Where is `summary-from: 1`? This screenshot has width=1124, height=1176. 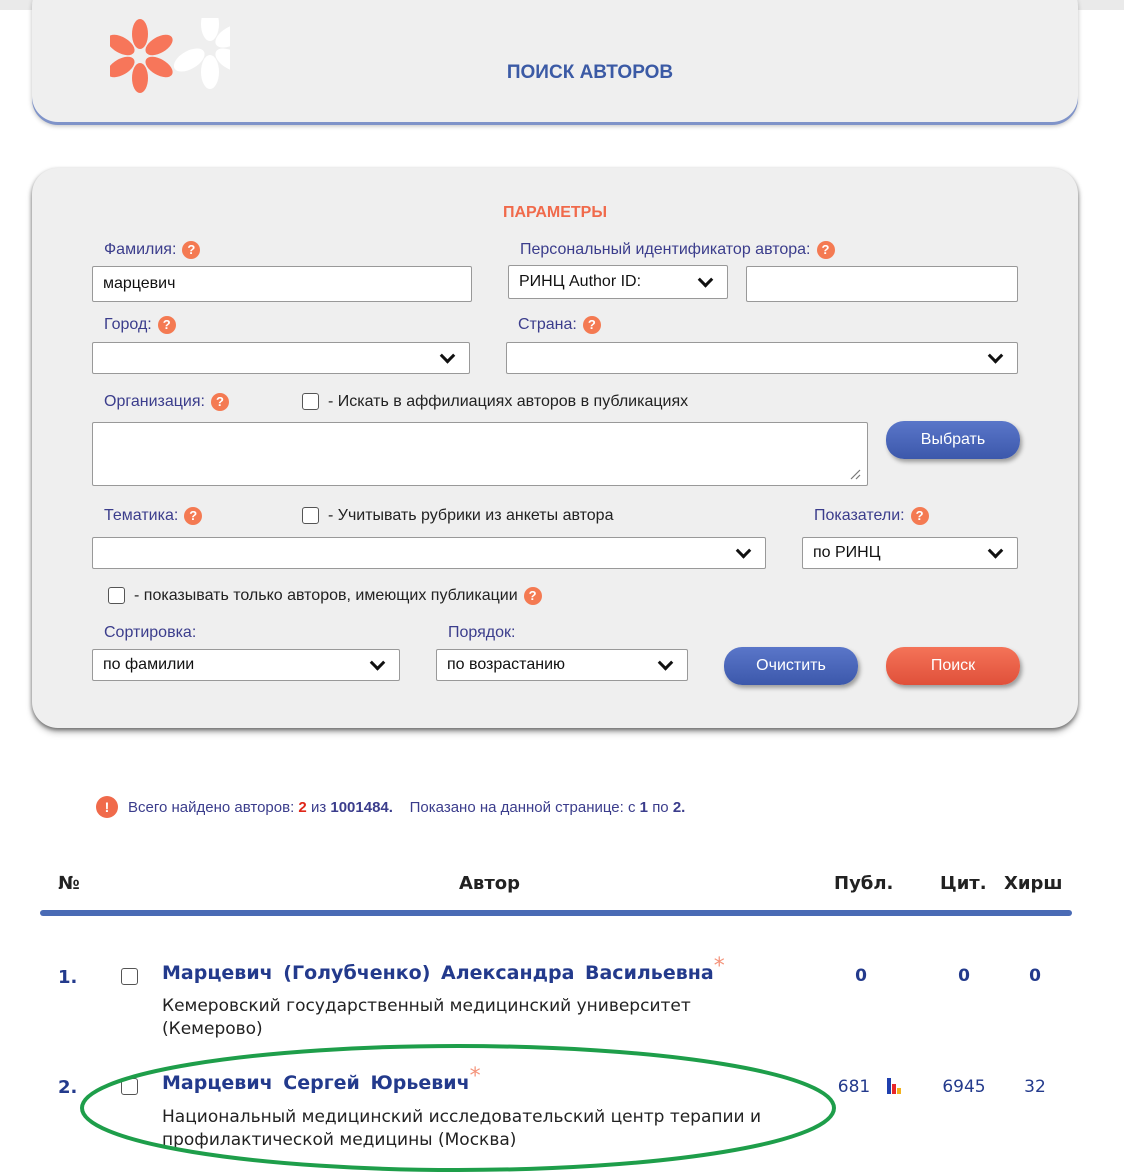
summary-from: 1 is located at coordinates (644, 807).